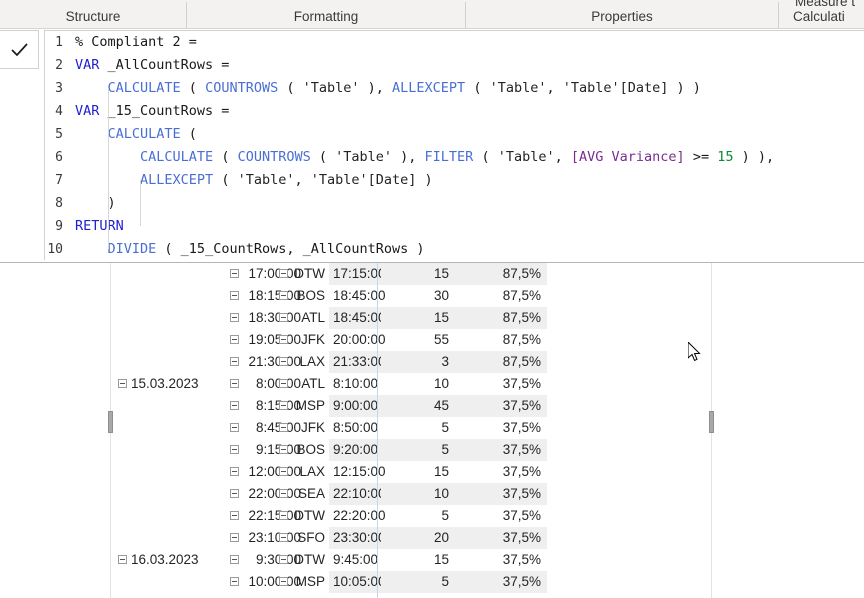 The height and width of the screenshot is (598, 864). What do you see at coordinates (432, 582) in the screenshot?
I see `table-row: 10:00:00 MSP 10:05:00 5 37,5%` at bounding box center [432, 582].